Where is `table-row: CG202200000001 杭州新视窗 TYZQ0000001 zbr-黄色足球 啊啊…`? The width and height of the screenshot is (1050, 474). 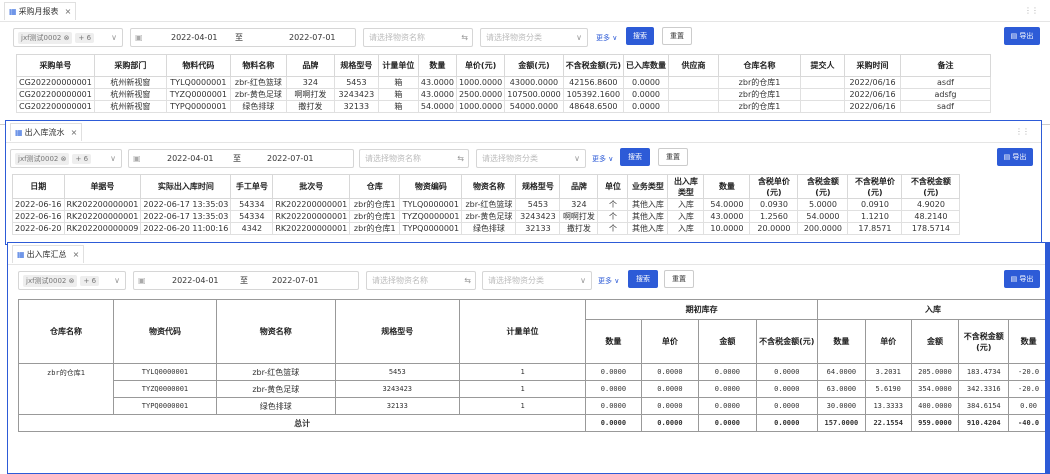
table-row: CG202200000001 杭州新视窗 TYZQ0000001 zbr-黄色足球 啊啊… is located at coordinates (503, 94).